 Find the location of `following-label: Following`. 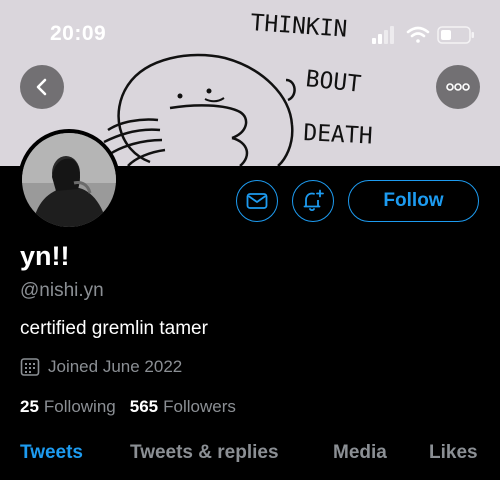

following-label: Following is located at coordinates (79, 406).